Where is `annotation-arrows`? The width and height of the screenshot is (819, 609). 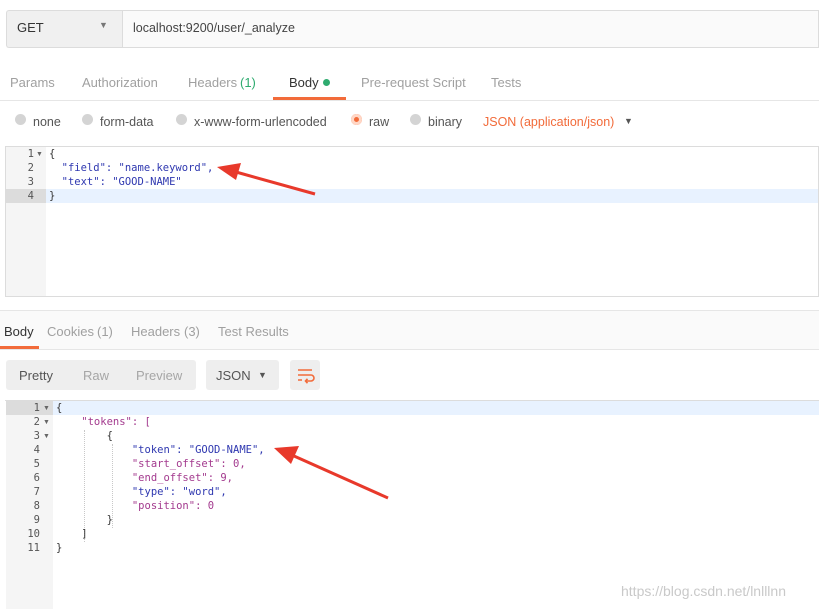 annotation-arrows is located at coordinates (303, 331).